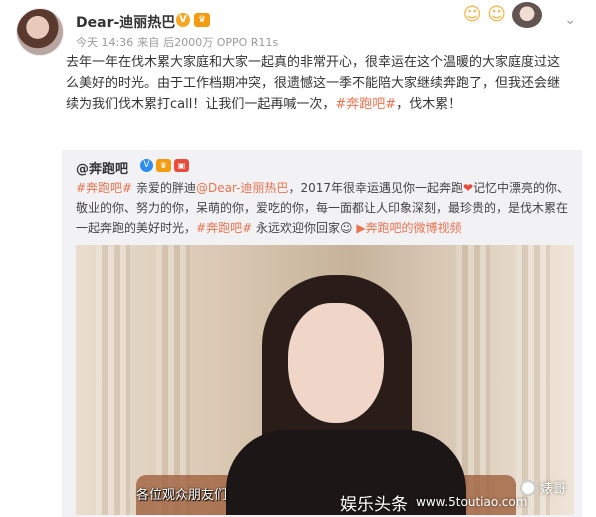  Describe the element at coordinates (242, 188) in the screenshot. I see `repost-mention: @Dear-迪丽热巴` at that location.